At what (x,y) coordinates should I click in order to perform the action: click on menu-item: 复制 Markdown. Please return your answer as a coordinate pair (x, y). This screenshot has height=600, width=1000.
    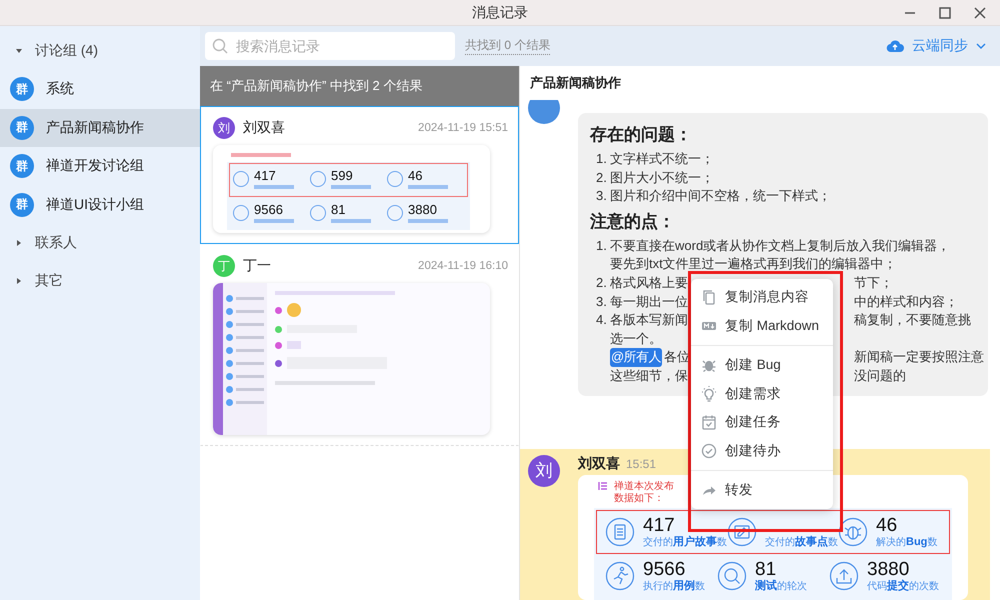
    Looking at the image, I should click on (762, 326).